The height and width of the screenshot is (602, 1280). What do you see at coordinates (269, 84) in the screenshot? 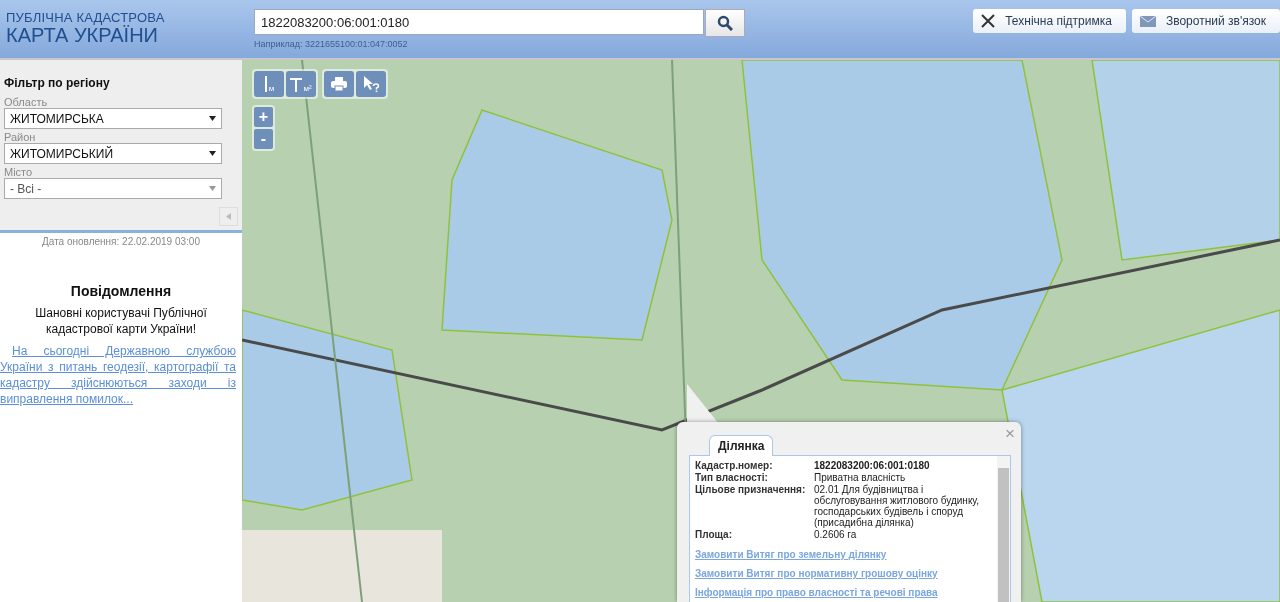
I see `measure-distance-button: м` at bounding box center [269, 84].